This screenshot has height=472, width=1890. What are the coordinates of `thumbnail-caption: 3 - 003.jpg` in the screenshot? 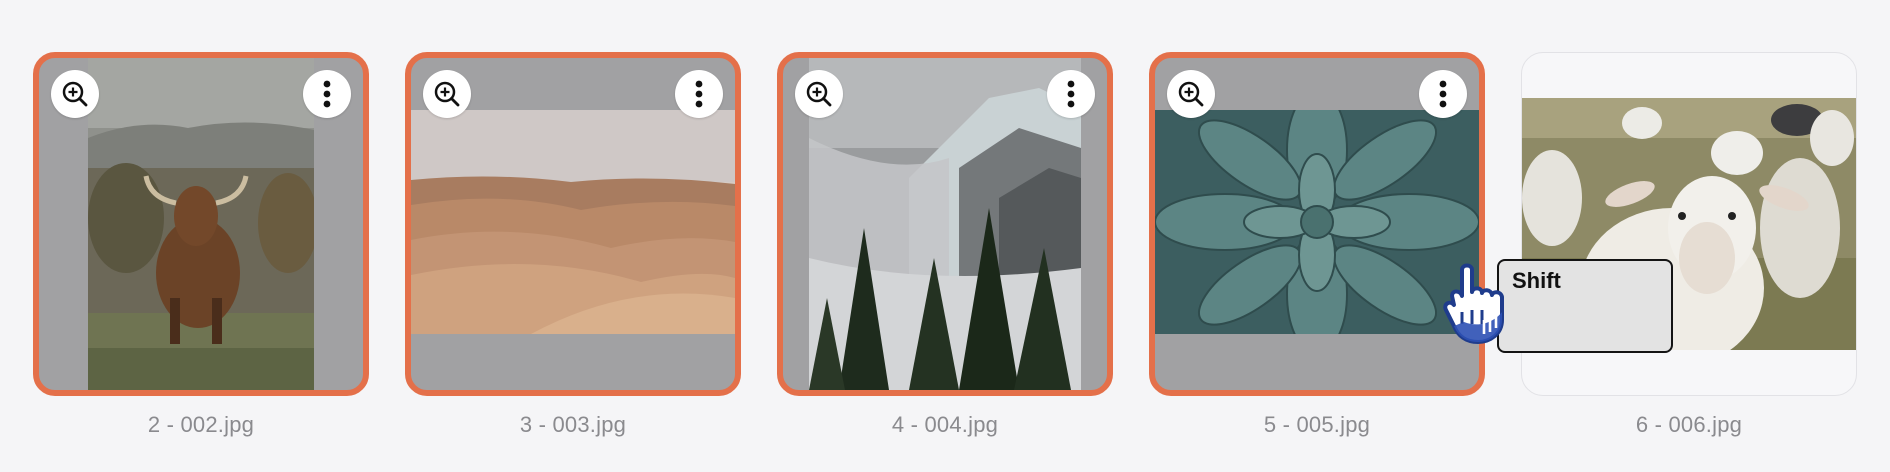 It's located at (573, 424).